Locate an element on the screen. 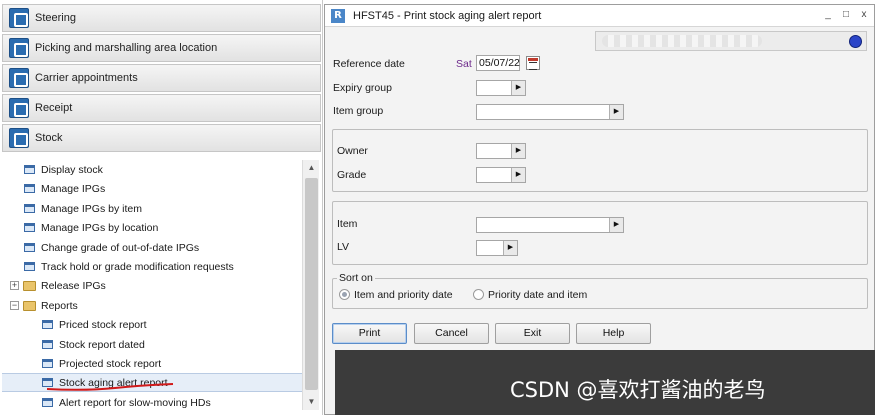  cancel-button: Cancel is located at coordinates (451, 333).